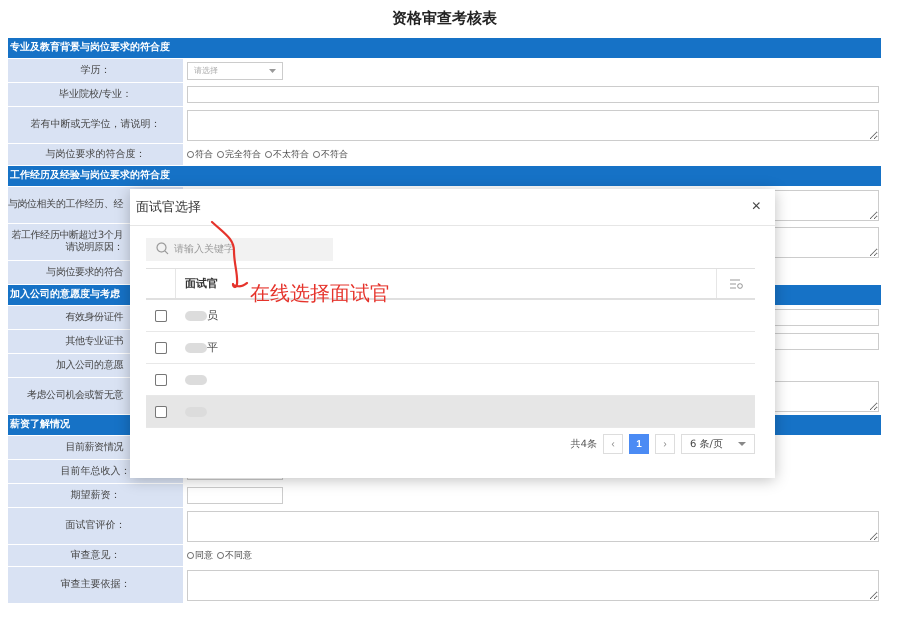 This screenshot has height=617, width=898. What do you see at coordinates (94, 342) in the screenshot?
I see `field-label: 其他专业证书` at bounding box center [94, 342].